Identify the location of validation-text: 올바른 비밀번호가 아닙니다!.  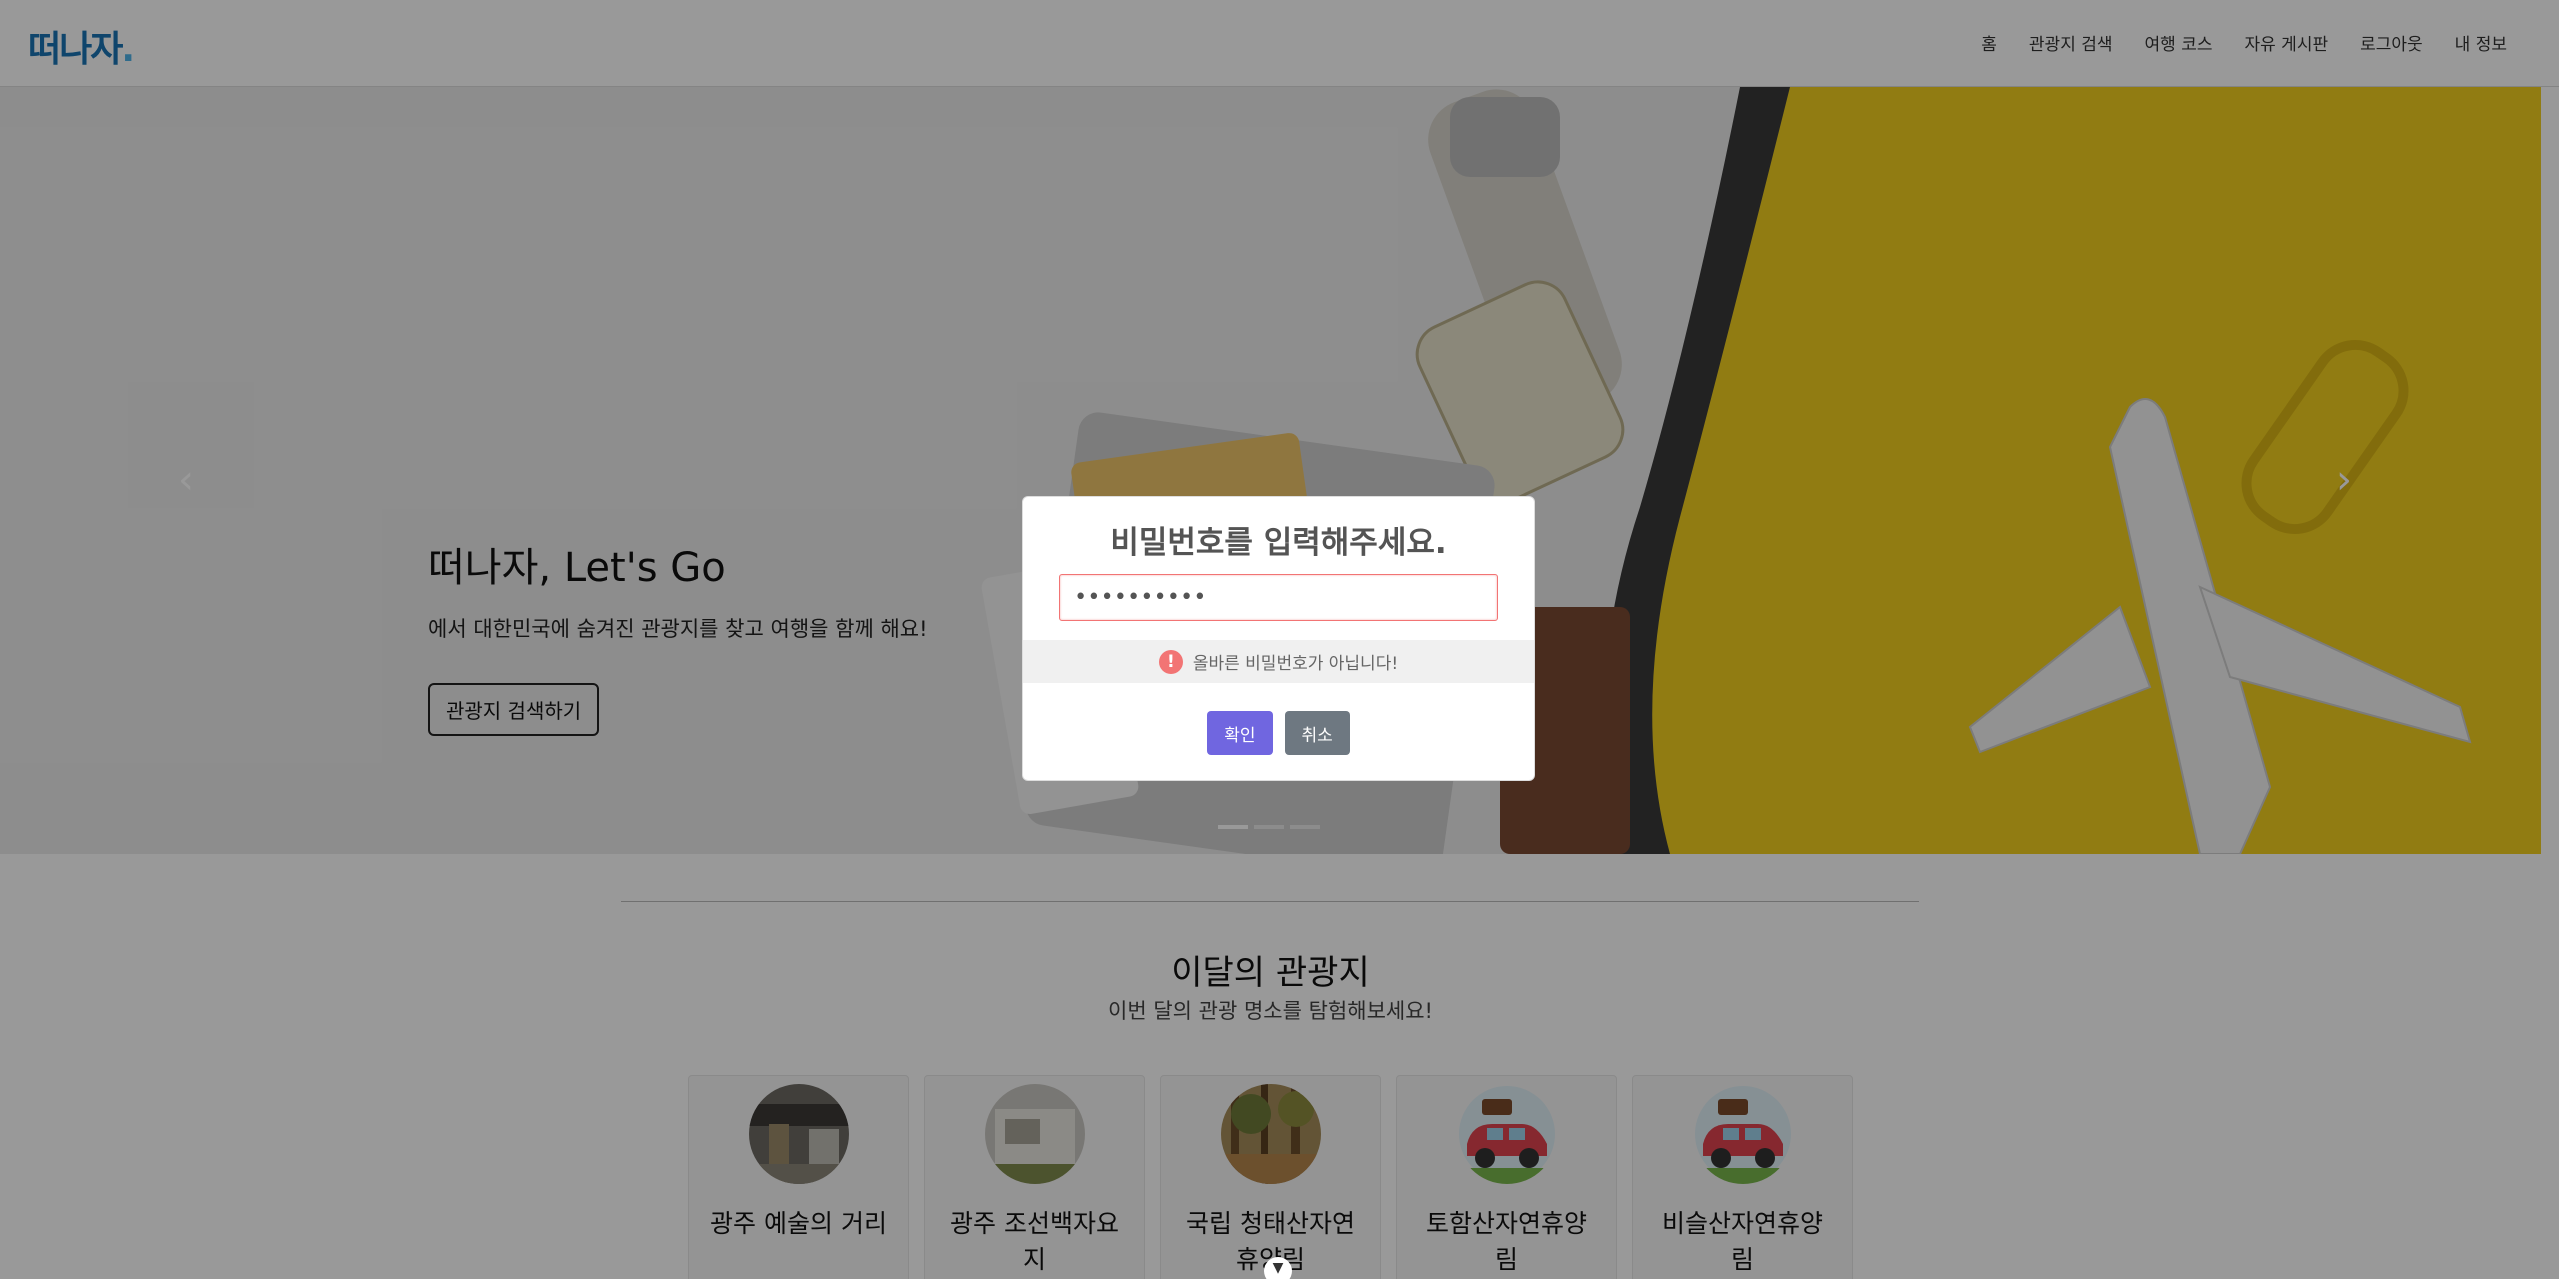
(1295, 664).